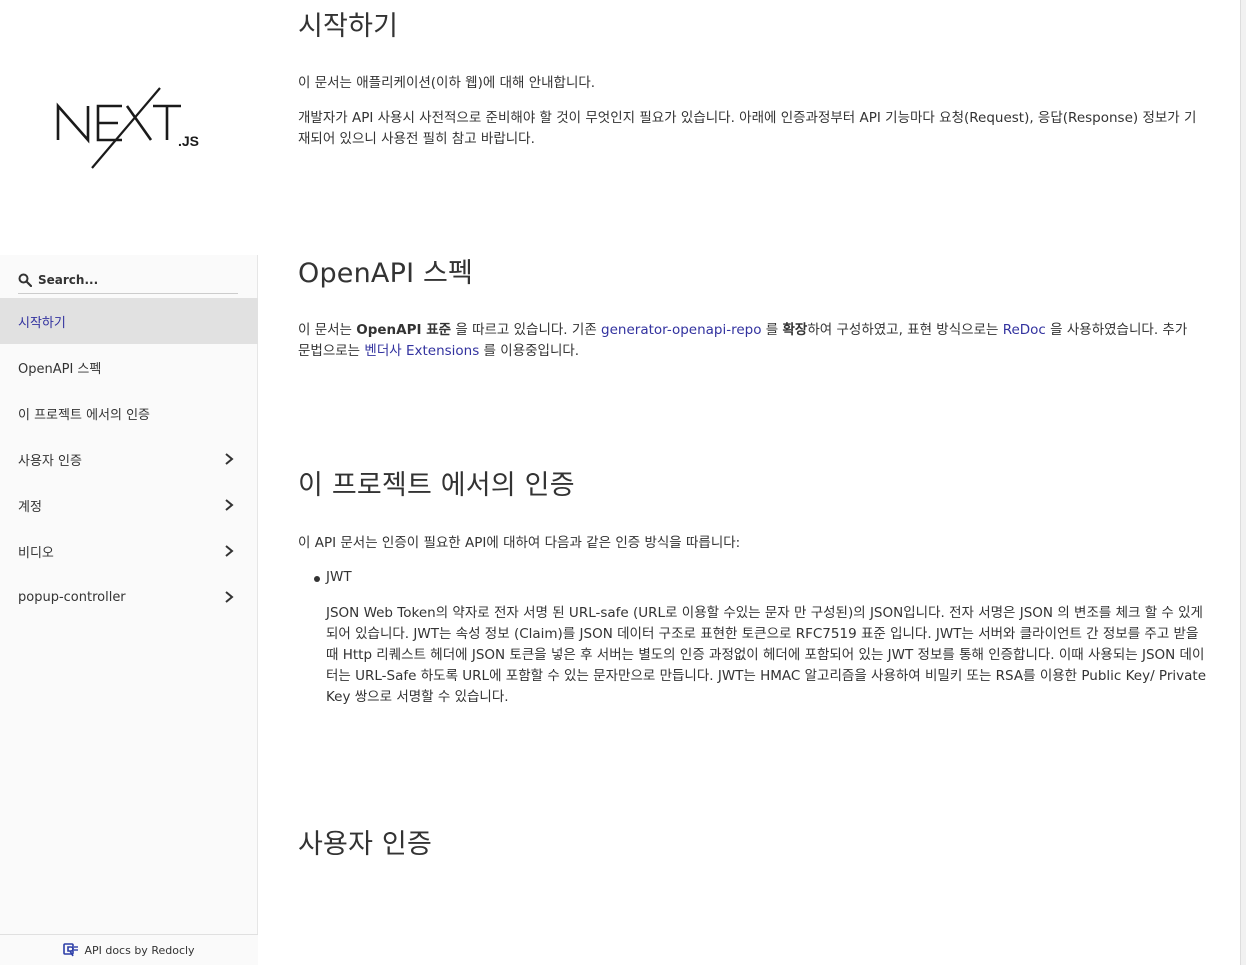 The width and height of the screenshot is (1246, 965). What do you see at coordinates (72, 597) in the screenshot?
I see `sidebar-item-label: popup-controller` at bounding box center [72, 597].